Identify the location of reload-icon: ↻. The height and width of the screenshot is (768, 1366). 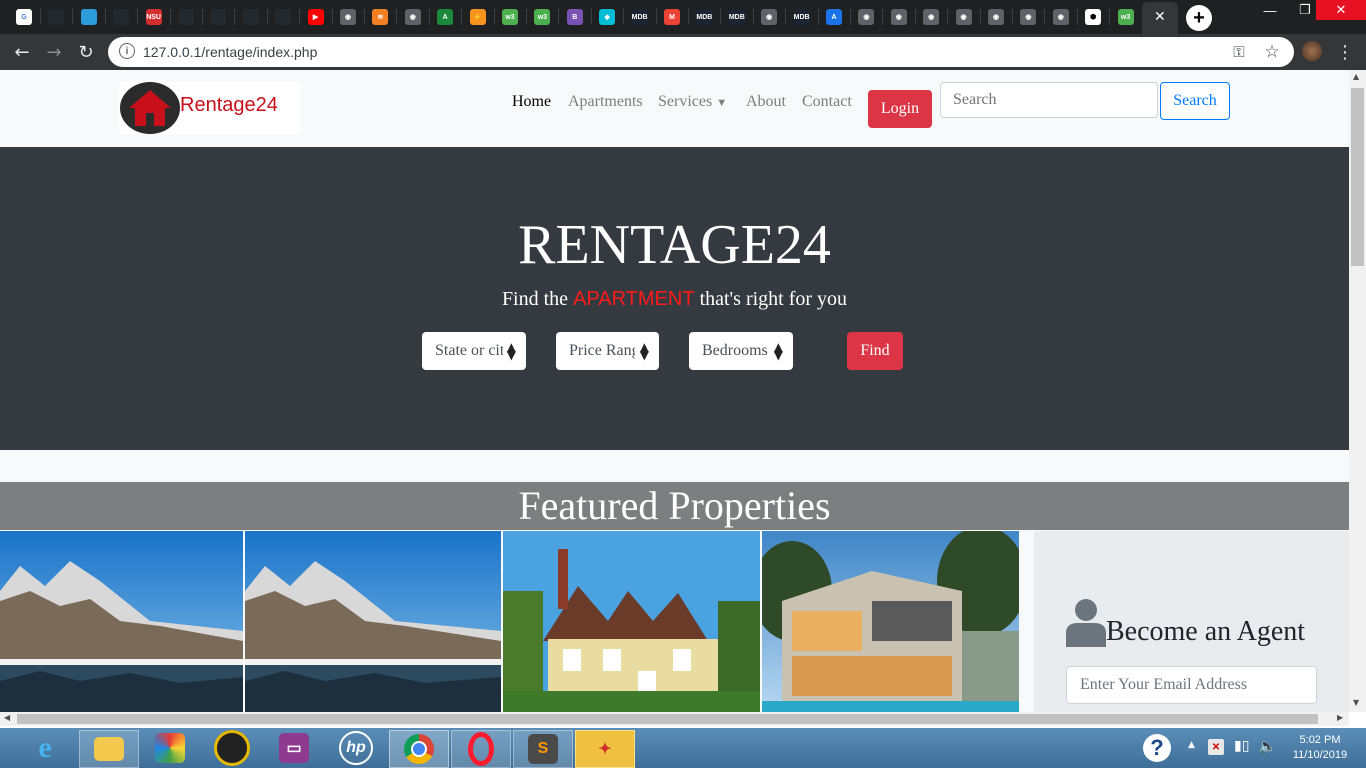
(86, 52).